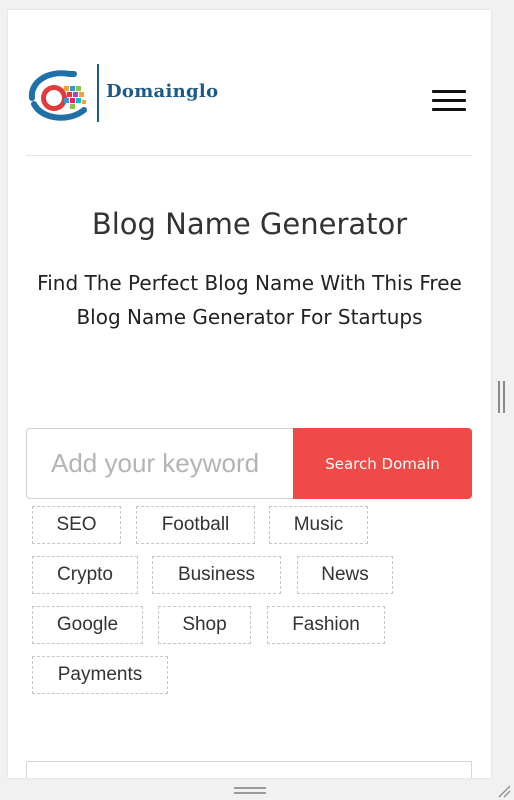 The height and width of the screenshot is (800, 514). What do you see at coordinates (162, 91) in the screenshot?
I see `logo-text: Domainglo` at bounding box center [162, 91].